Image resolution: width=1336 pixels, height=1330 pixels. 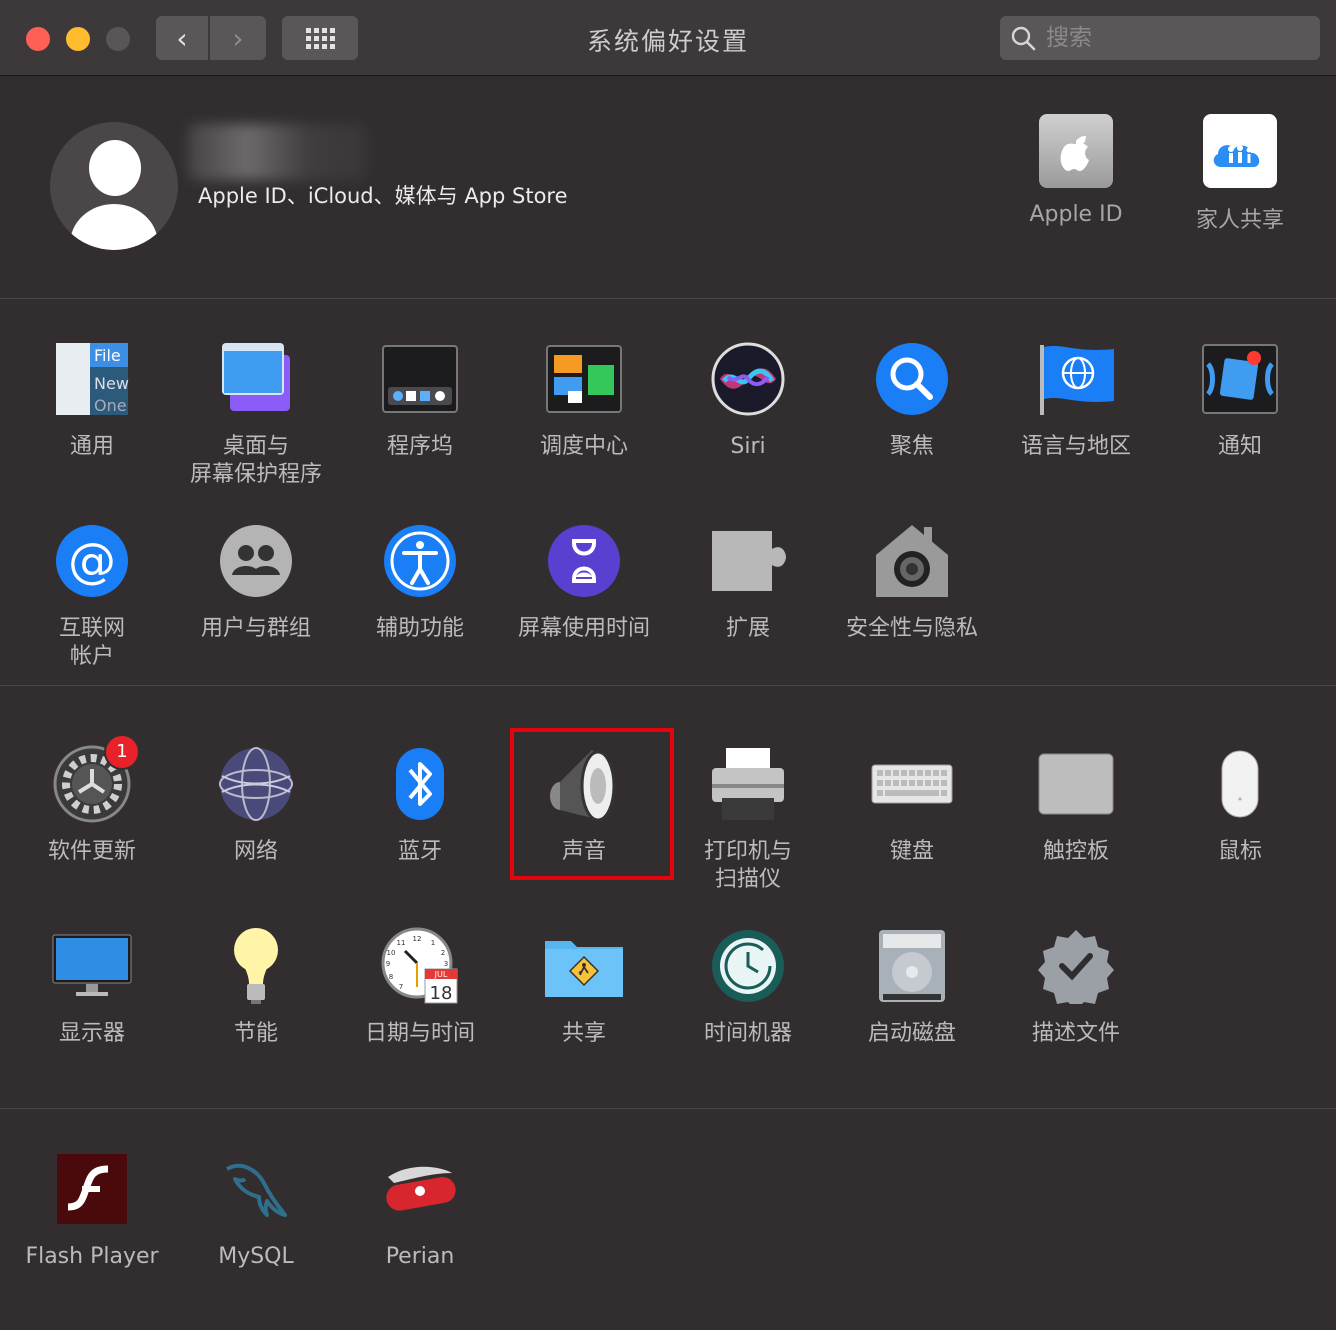 I want to click on clock-1-text: 1, so click(x=433, y=943).